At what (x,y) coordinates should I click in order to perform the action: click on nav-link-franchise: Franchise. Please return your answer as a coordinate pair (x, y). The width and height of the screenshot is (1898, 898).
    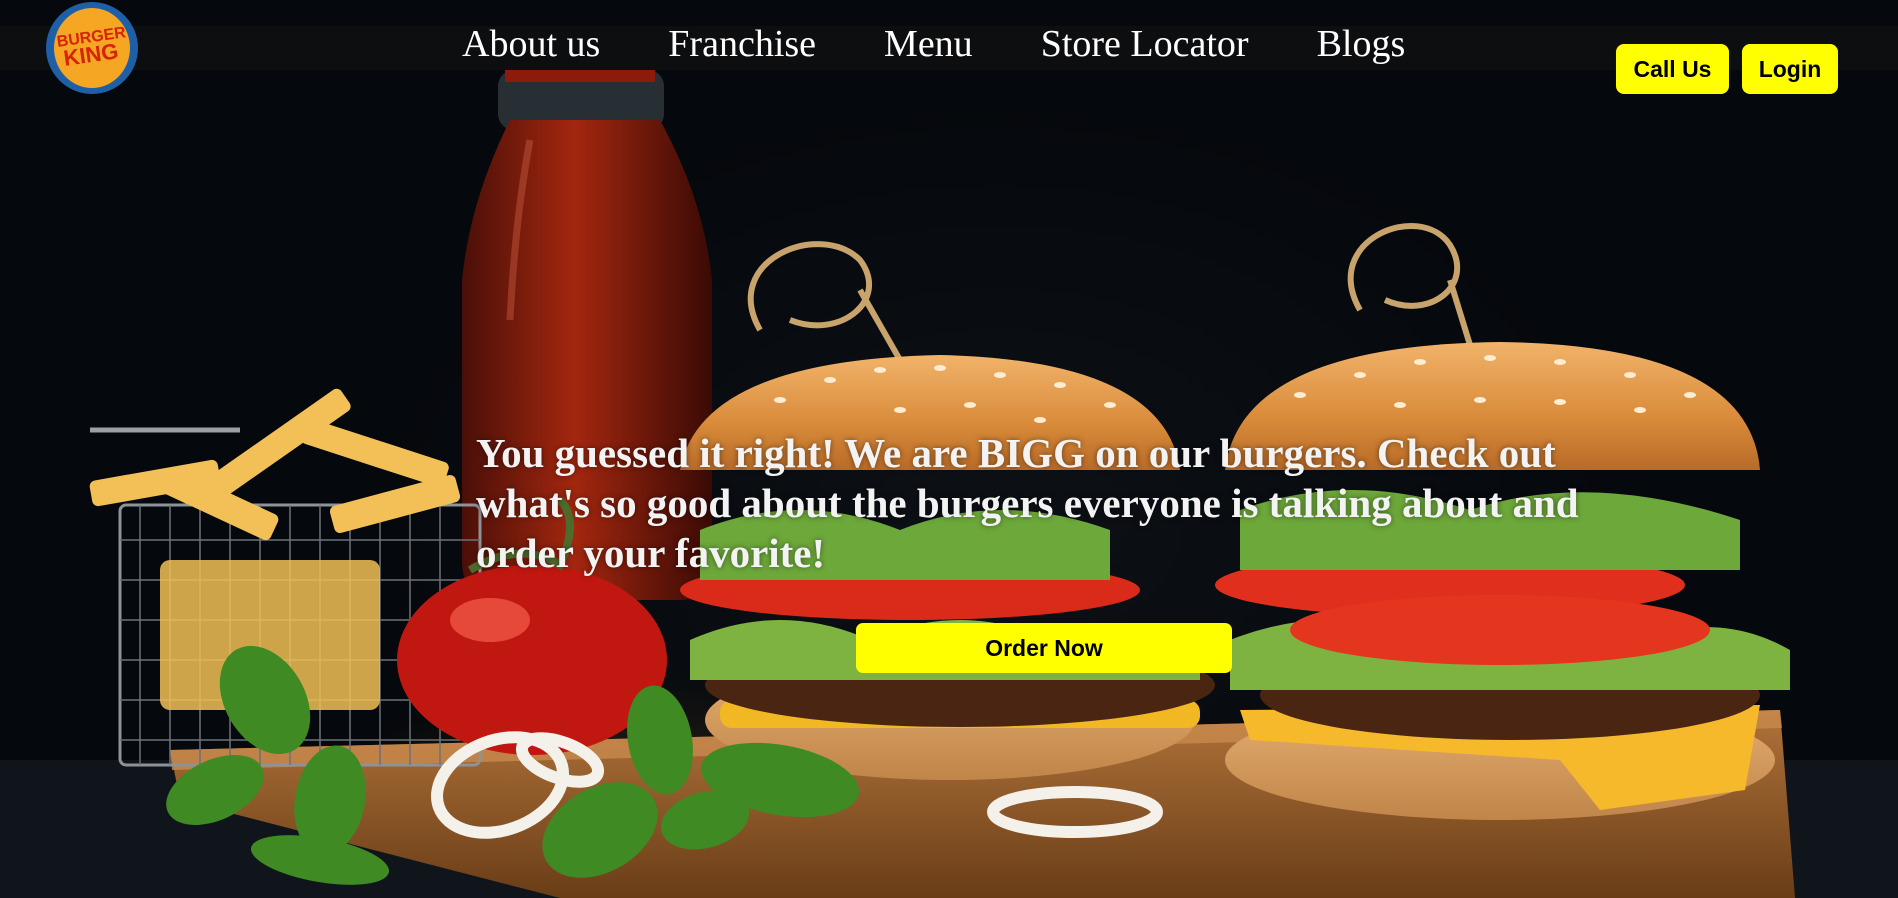
    Looking at the image, I should click on (742, 45).